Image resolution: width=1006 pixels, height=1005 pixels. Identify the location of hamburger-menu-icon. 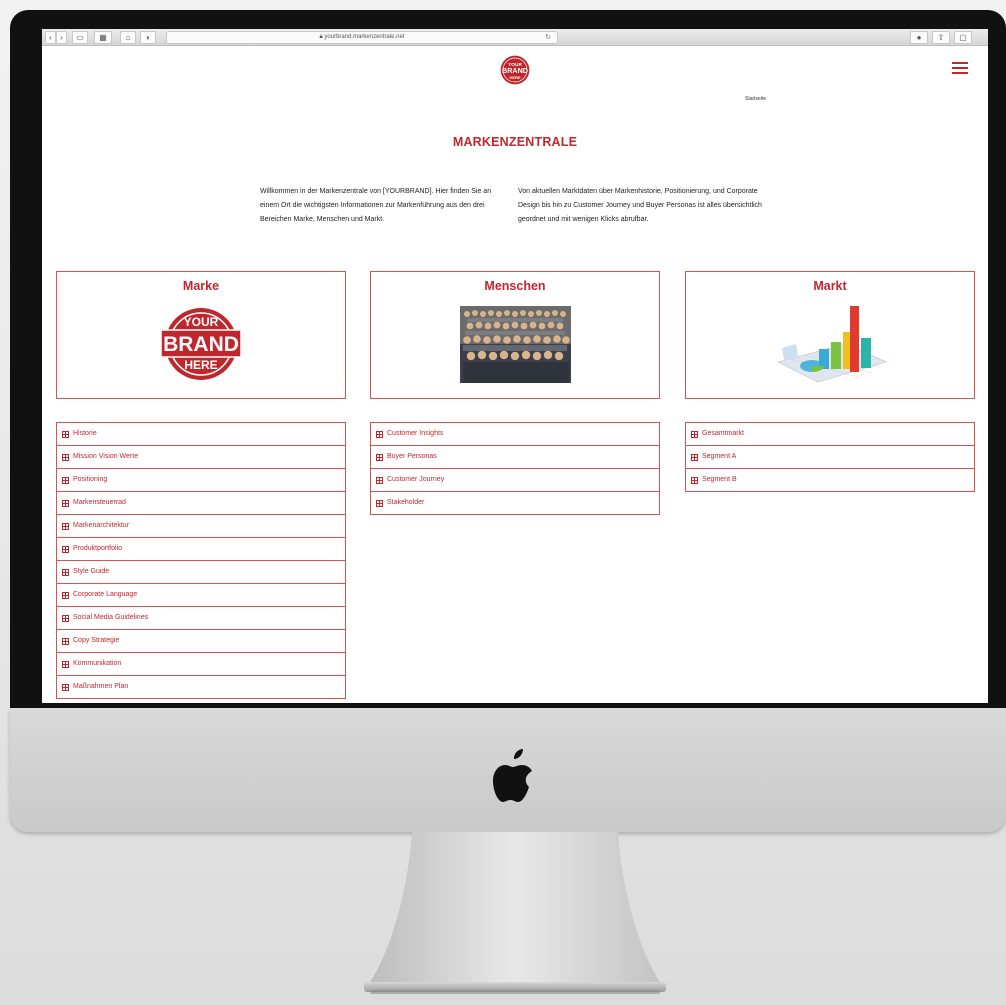
(960, 68).